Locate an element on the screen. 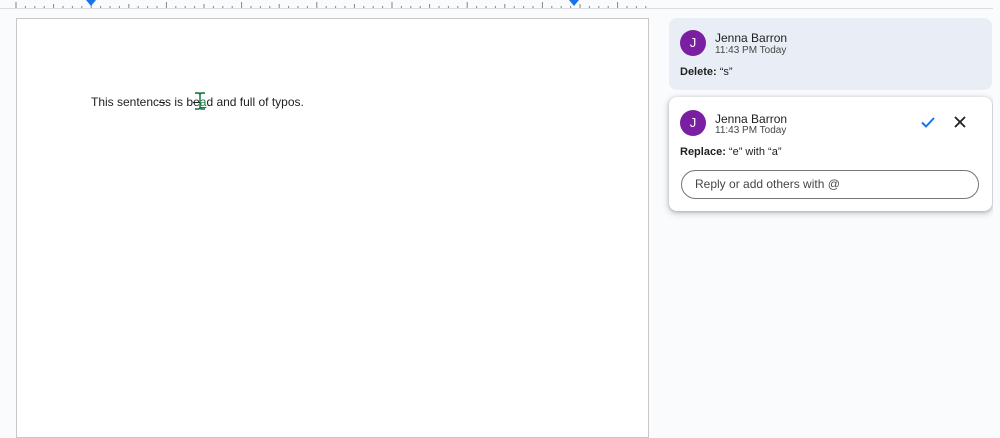 This screenshot has width=1000, height=438. suggestion-action-detail: “e” with “a” is located at coordinates (753, 152).